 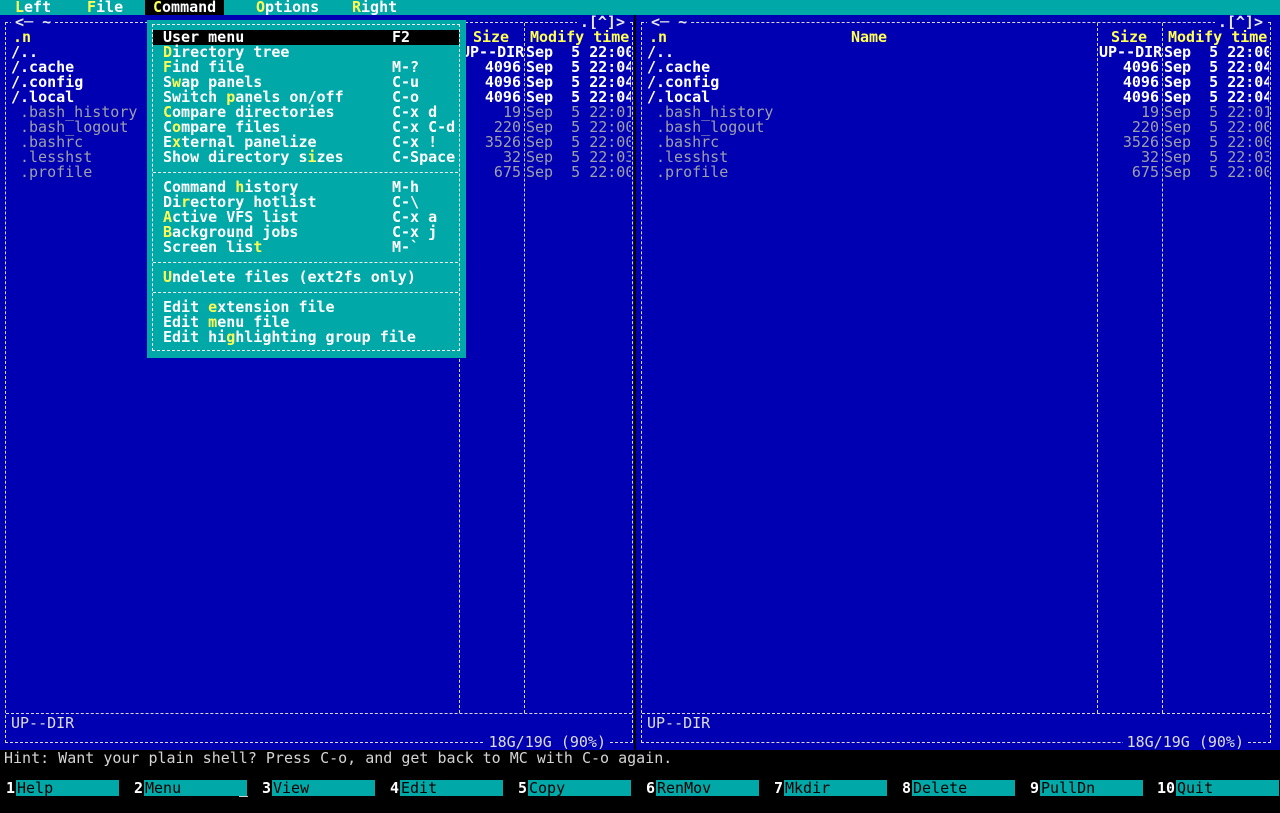 I want to click on menu-item-pre: Edit hi, so click(x=195, y=337).